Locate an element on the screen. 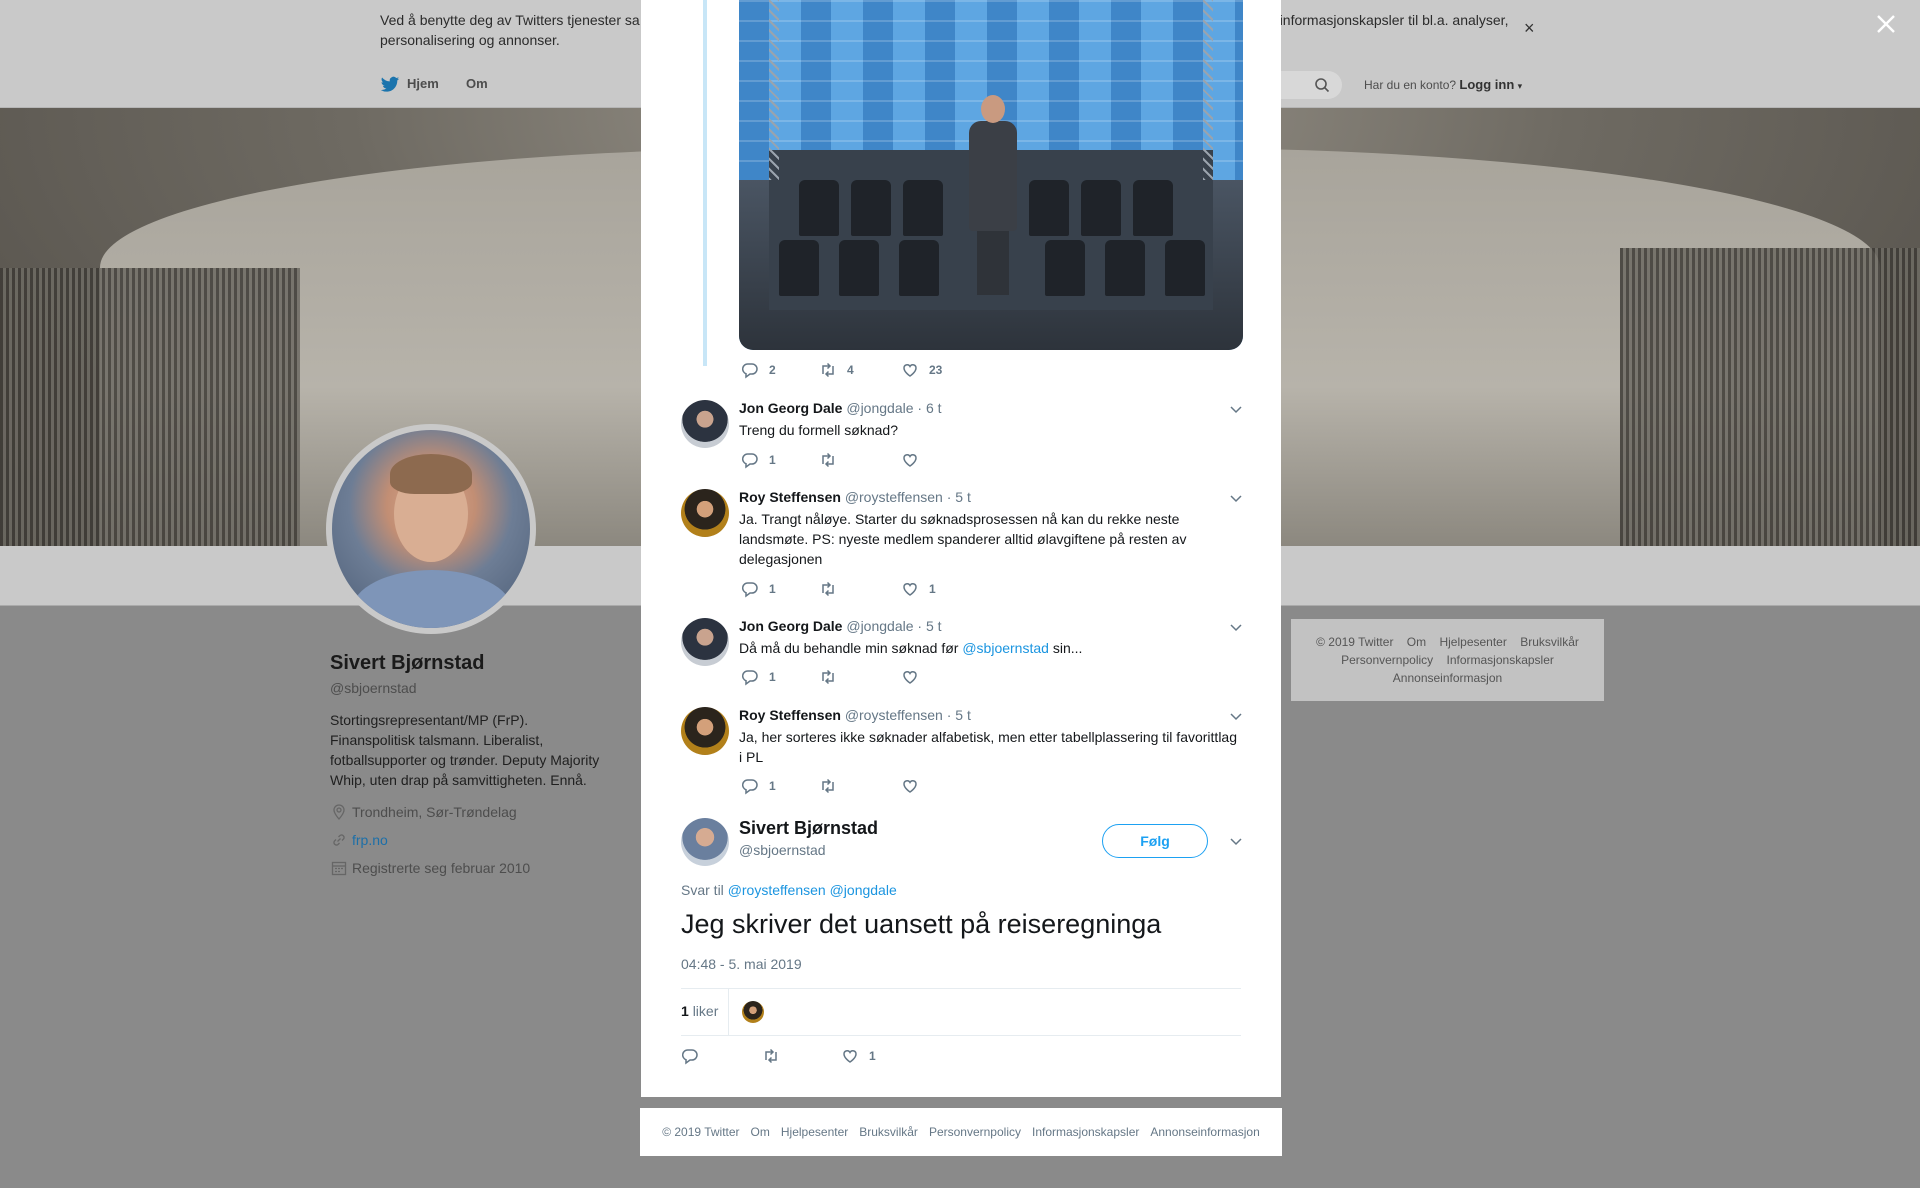 The width and height of the screenshot is (1920, 1188). nav-home-link: Hjem is located at coordinates (423, 83).